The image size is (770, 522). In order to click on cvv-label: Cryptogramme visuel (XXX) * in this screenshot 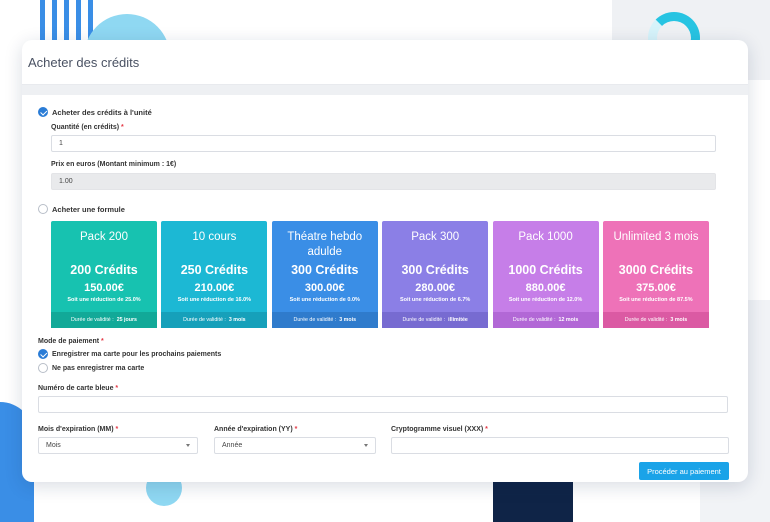, I will do `click(439, 429)`.